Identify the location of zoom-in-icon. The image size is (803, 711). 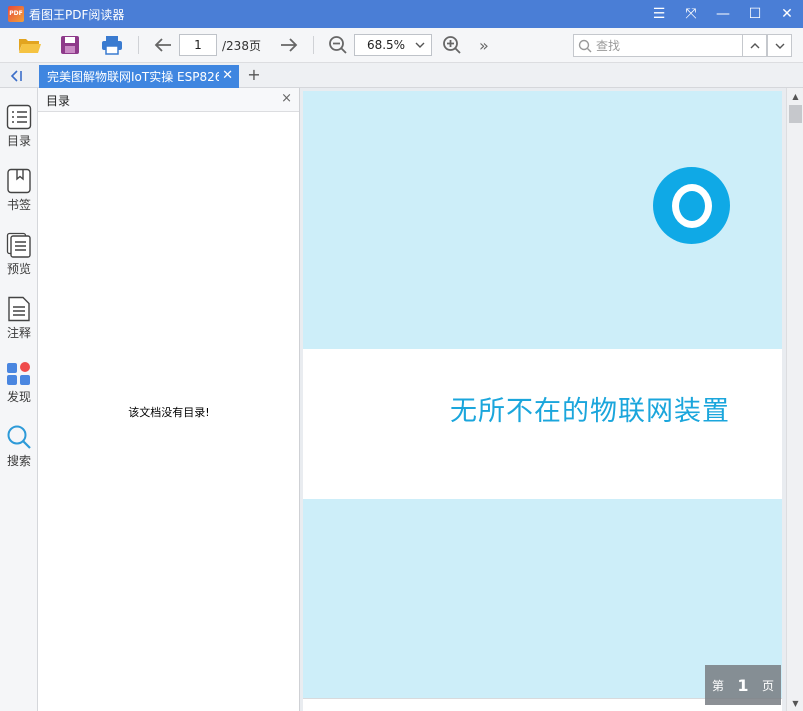
(452, 45).